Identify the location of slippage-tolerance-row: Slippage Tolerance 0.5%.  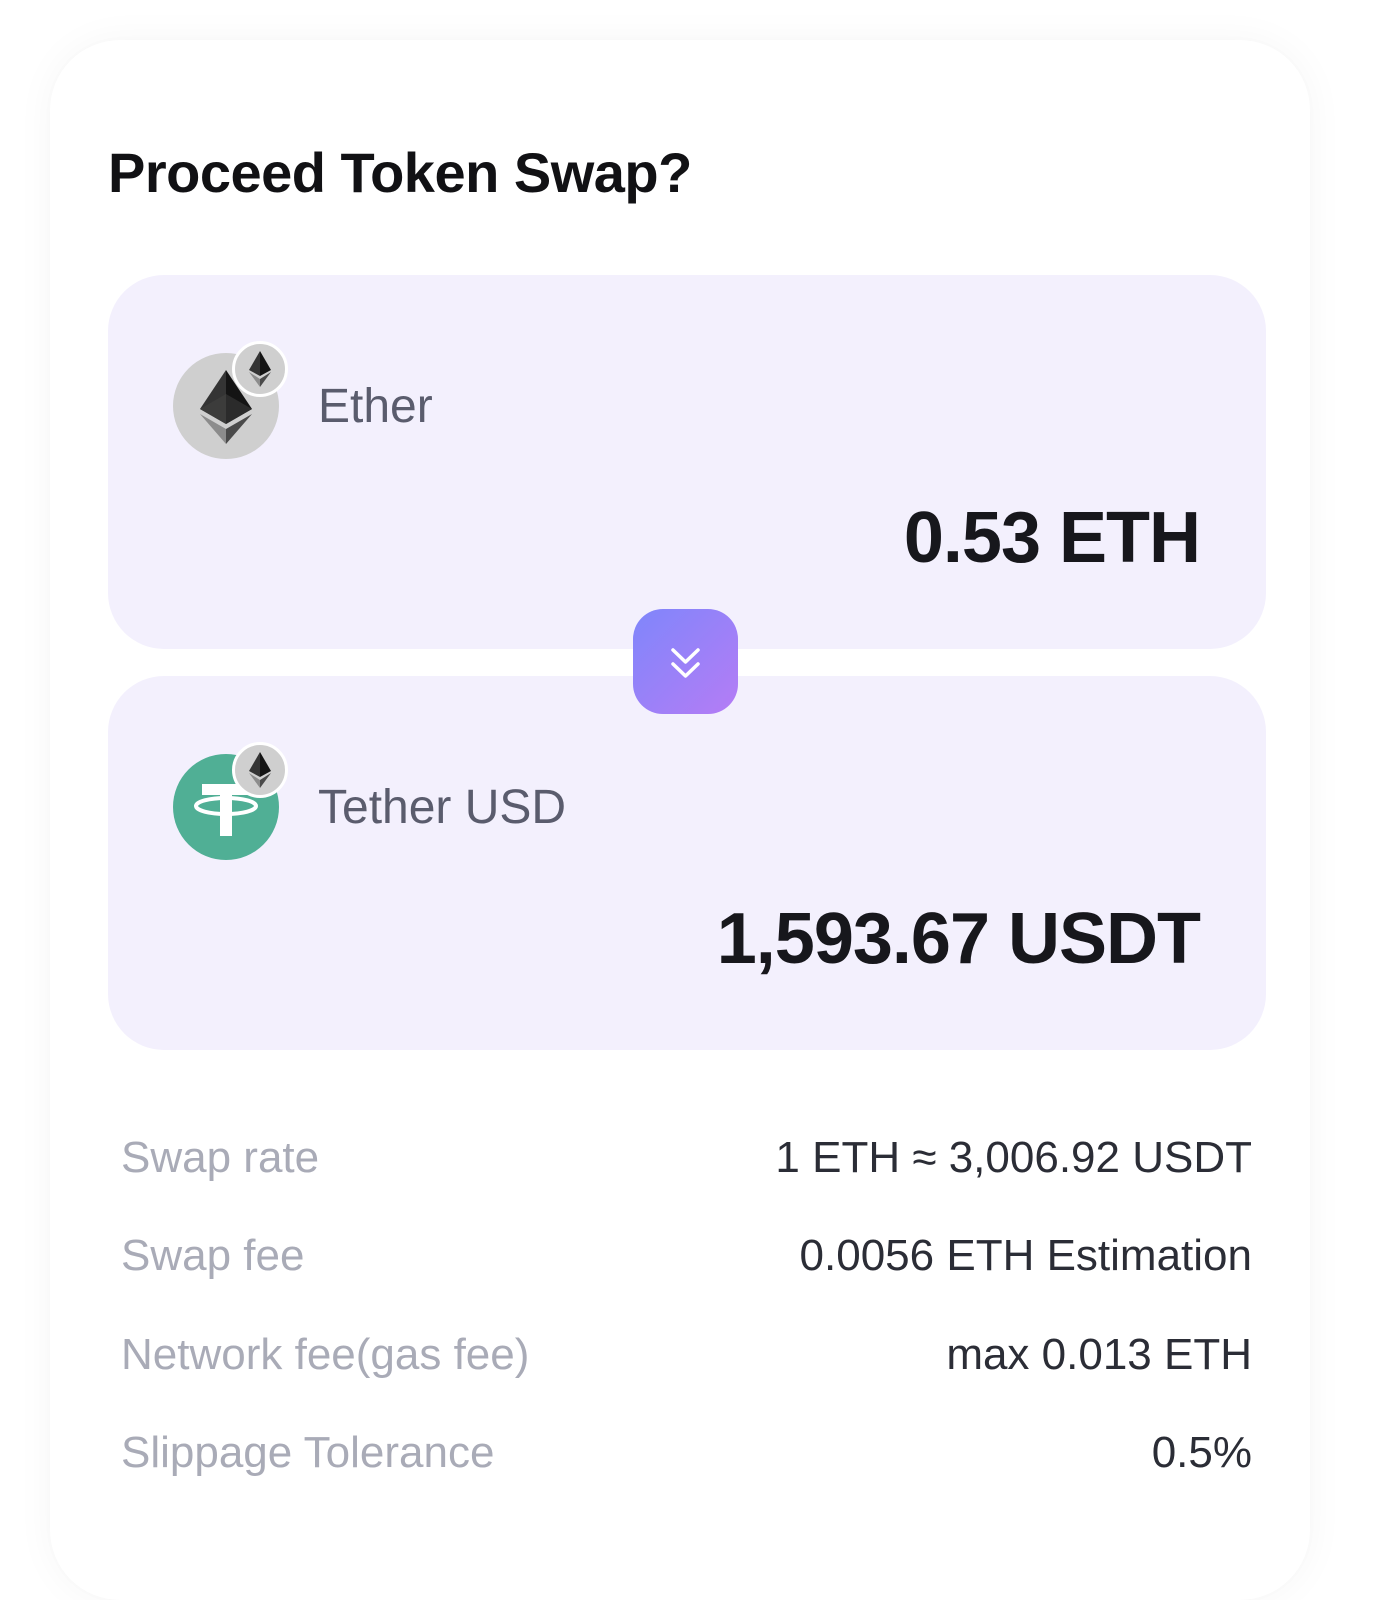
(686, 1458).